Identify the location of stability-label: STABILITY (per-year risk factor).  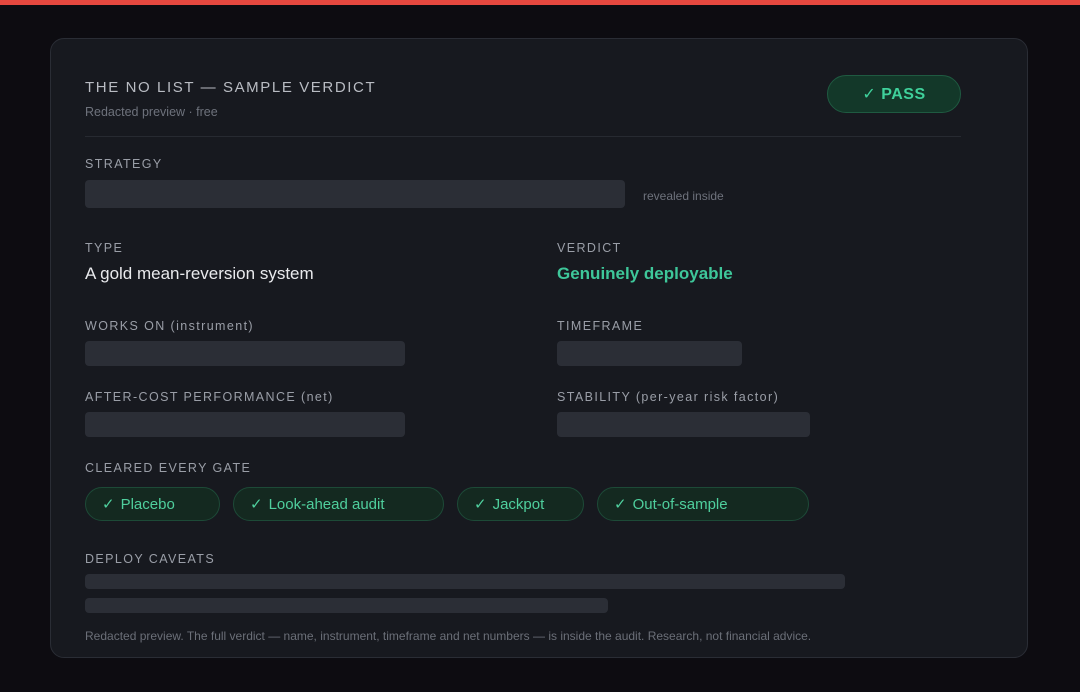
(668, 397).